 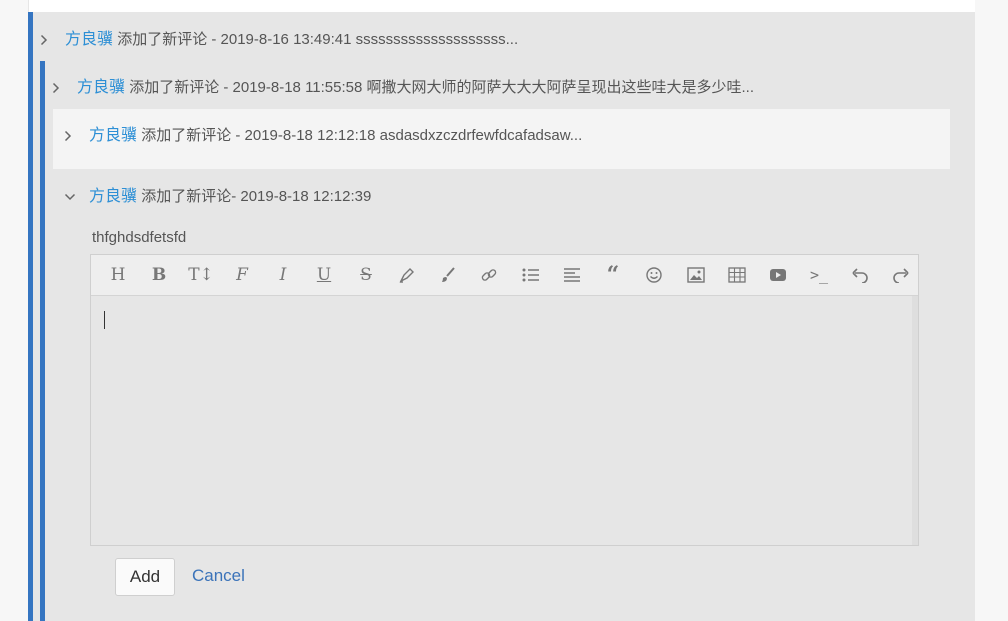 I want to click on bold-icon: B, so click(x=159, y=275).